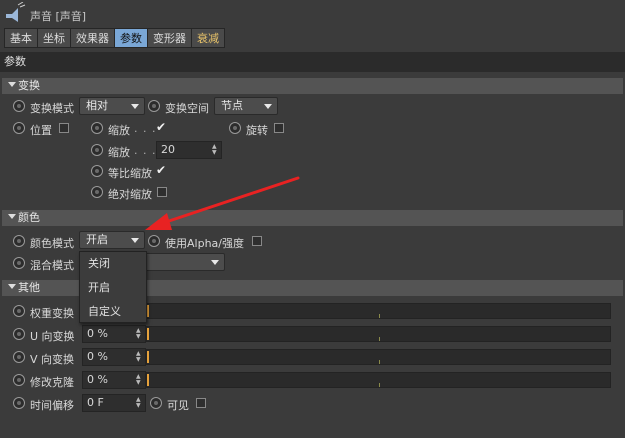 The height and width of the screenshot is (438, 625). What do you see at coordinates (222, 203) in the screenshot?
I see `annotation-arrow-icon` at bounding box center [222, 203].